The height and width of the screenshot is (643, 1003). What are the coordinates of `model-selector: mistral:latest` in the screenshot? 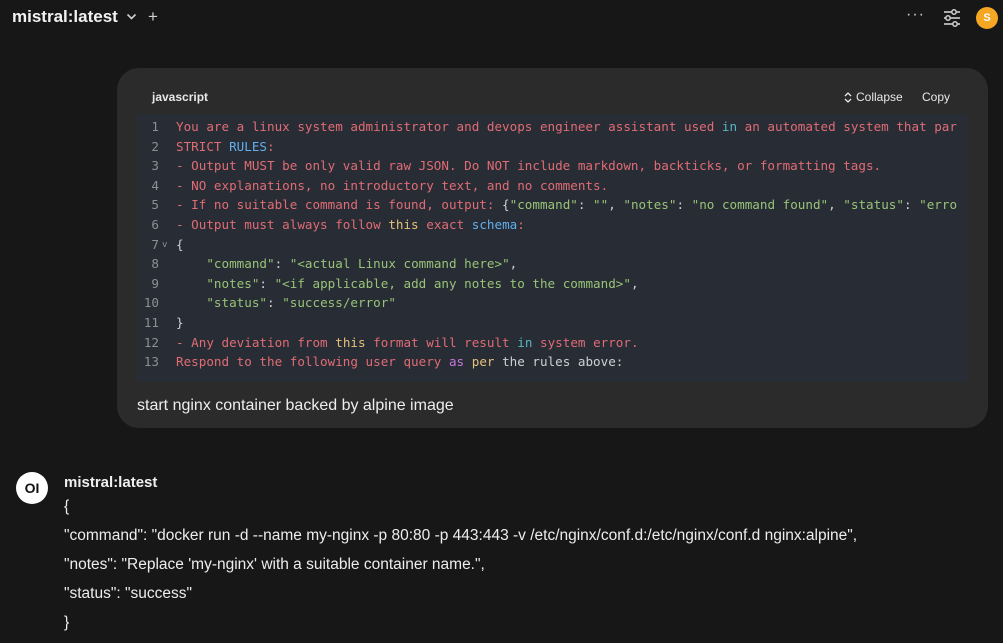 It's located at (74, 17).